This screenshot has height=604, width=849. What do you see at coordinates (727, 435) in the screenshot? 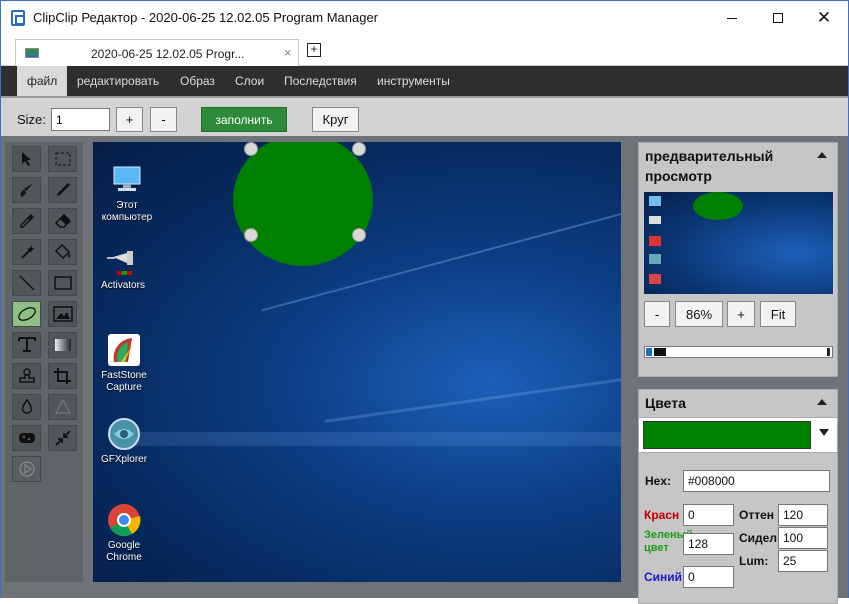
I see `current-color-swatch` at bounding box center [727, 435].